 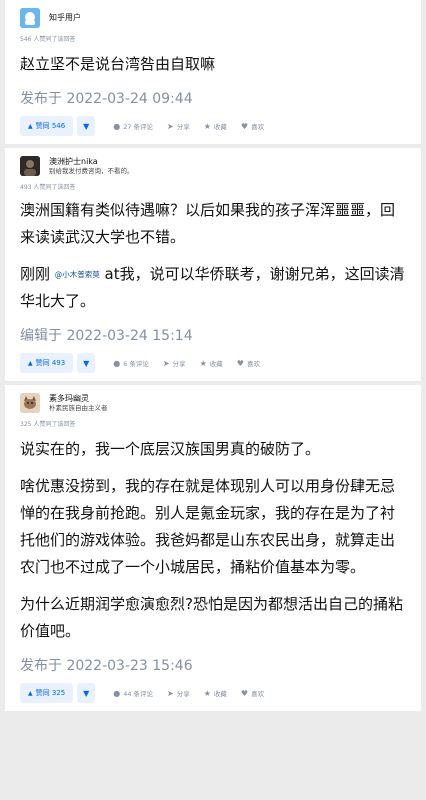 I want to click on author-name: 素多玛幽灵, so click(x=78, y=399).